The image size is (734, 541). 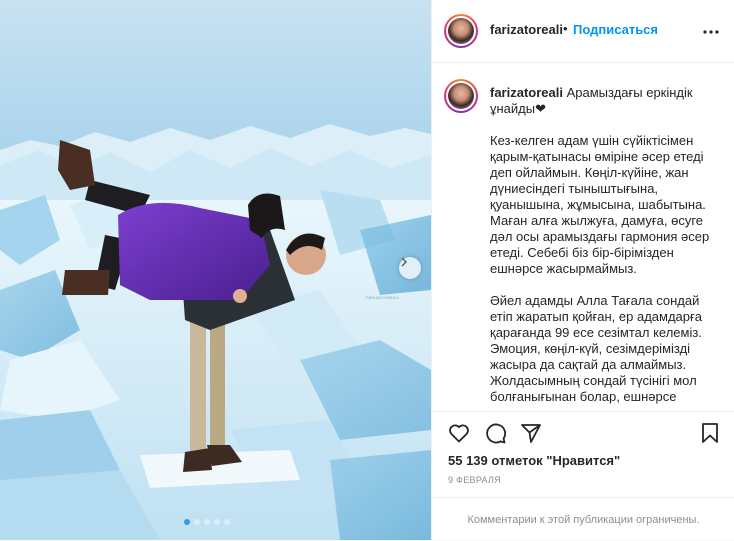 I want to click on like-button, so click(x=459, y=433).